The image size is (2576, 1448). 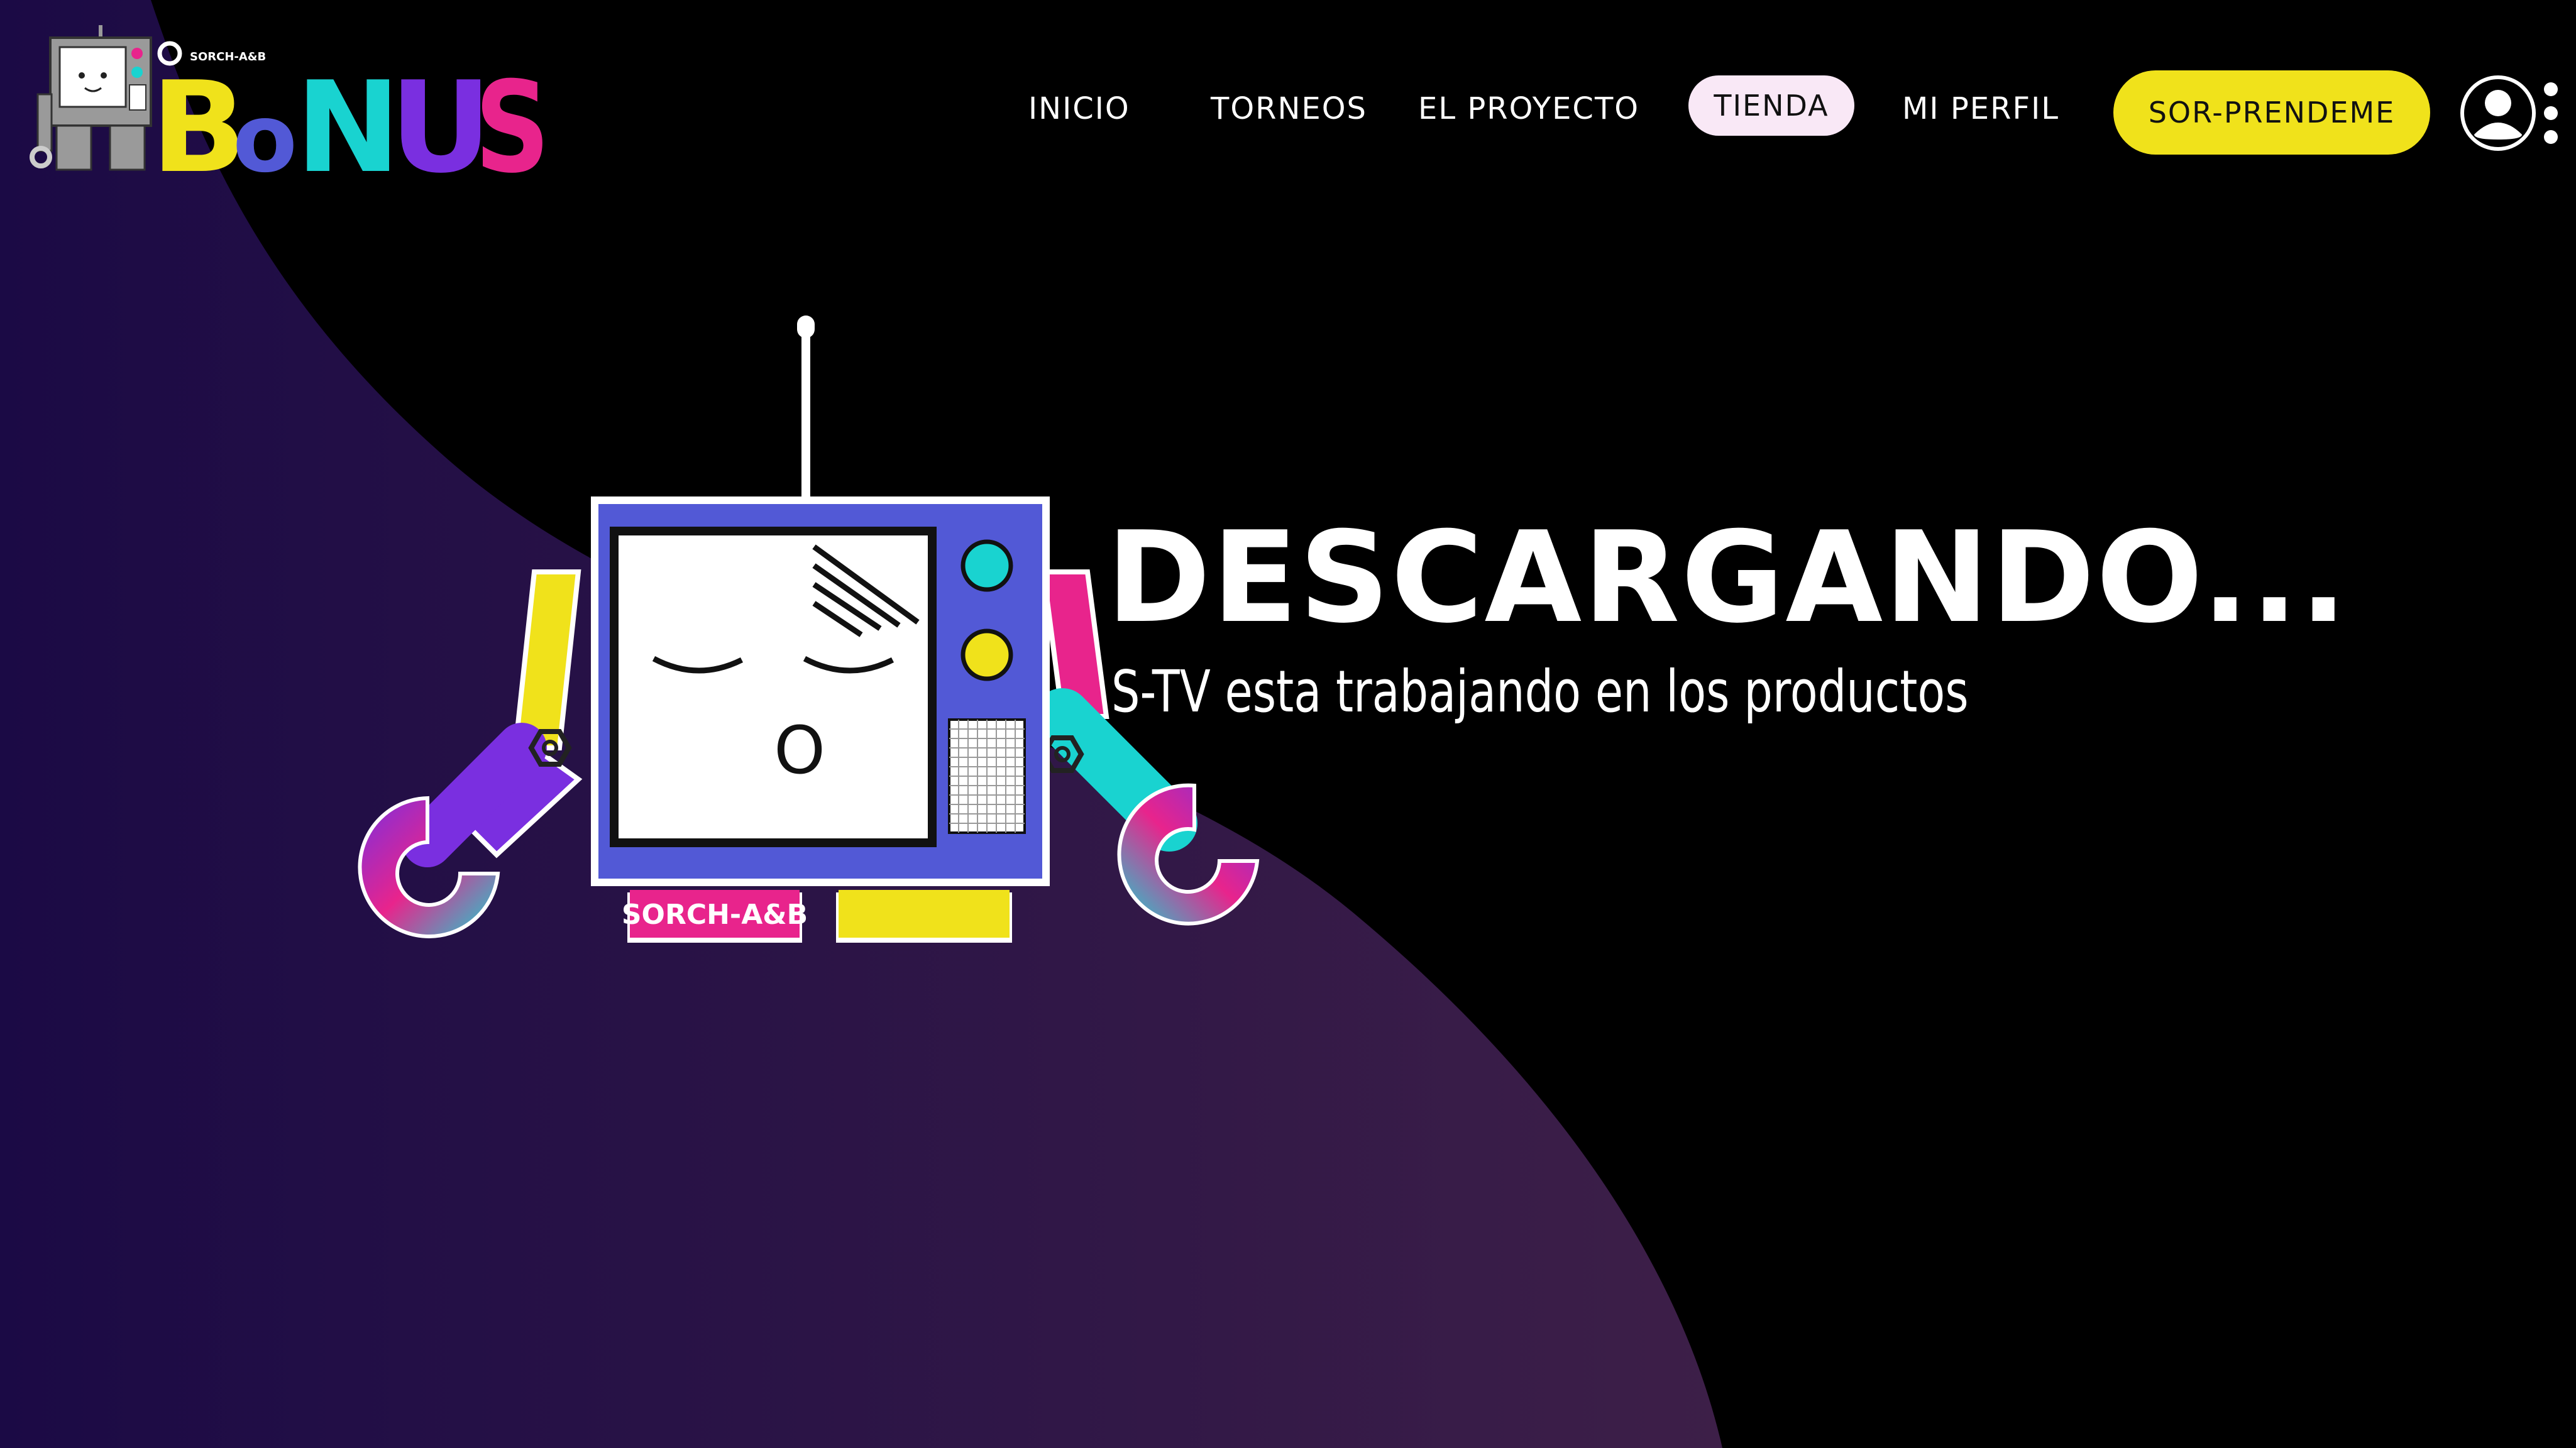 I want to click on user-circle-icon, so click(x=2498, y=113).